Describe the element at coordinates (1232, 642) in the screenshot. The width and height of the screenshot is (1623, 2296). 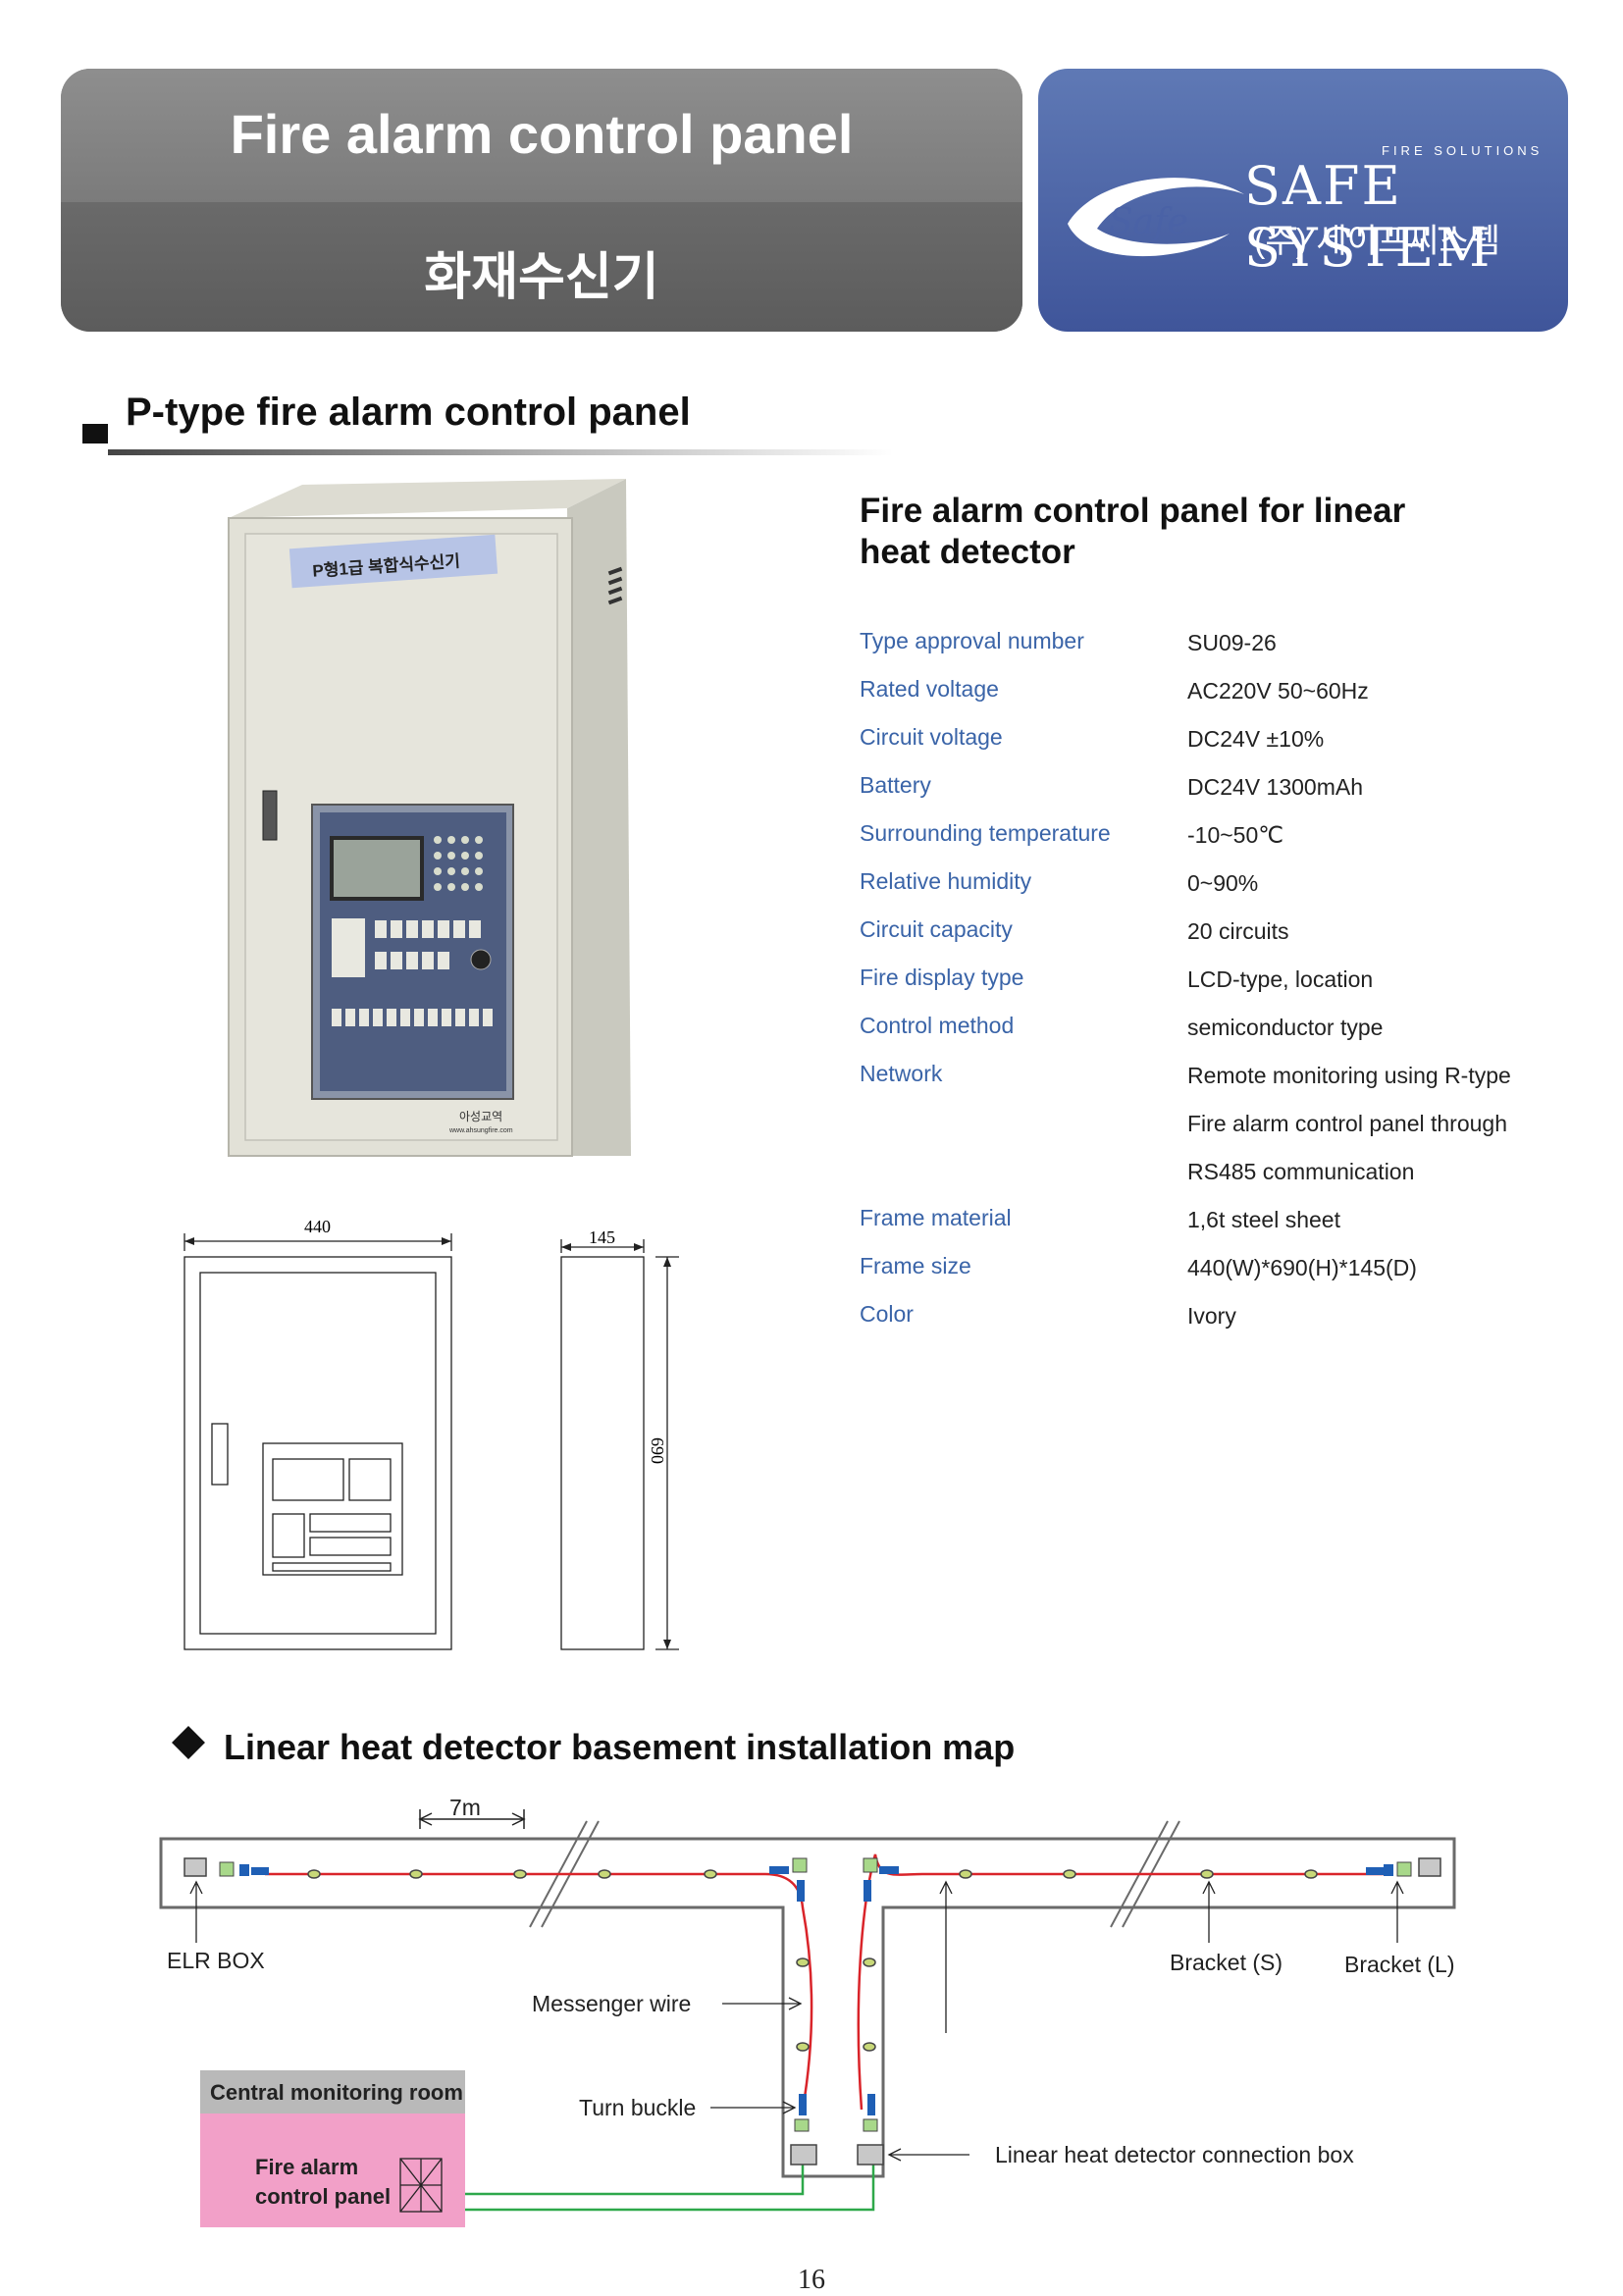
I see `spec-value: SU09-26` at that location.